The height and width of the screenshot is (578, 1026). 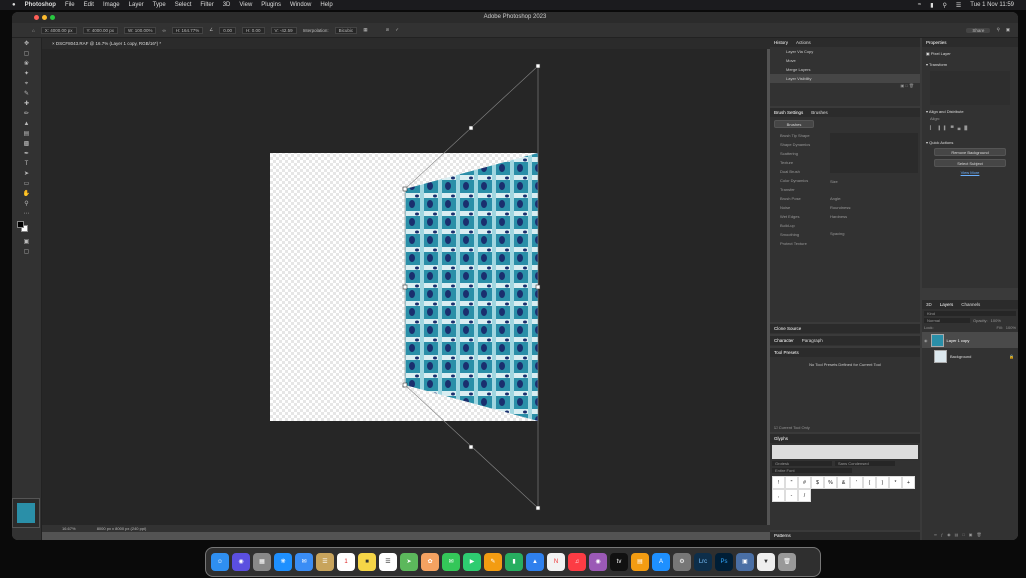 What do you see at coordinates (253, 30) in the screenshot?
I see `hskew-field: H: 0.00` at bounding box center [253, 30].